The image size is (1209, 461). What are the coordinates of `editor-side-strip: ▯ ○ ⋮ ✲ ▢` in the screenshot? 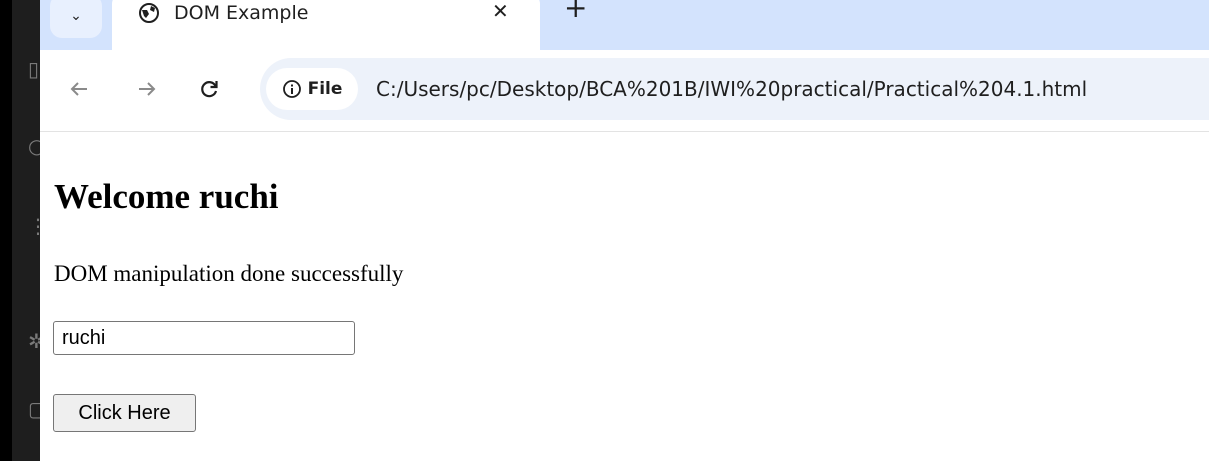 It's located at (21, 230).